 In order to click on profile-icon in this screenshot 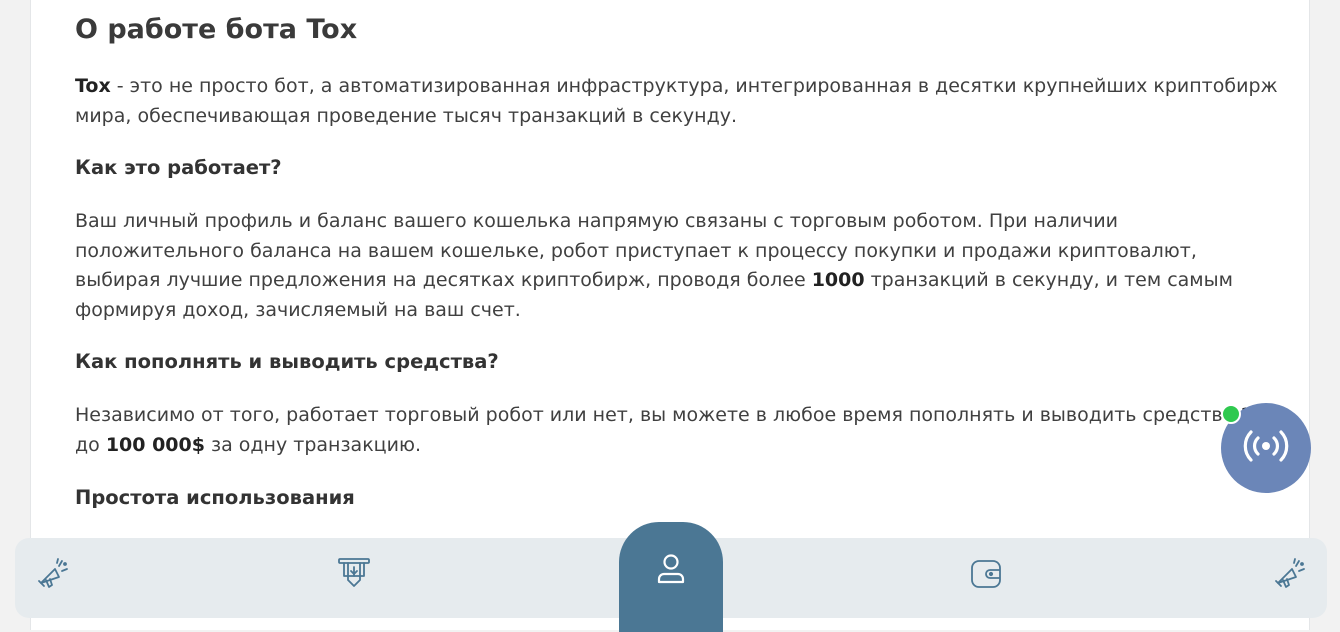, I will do `click(671, 571)`.